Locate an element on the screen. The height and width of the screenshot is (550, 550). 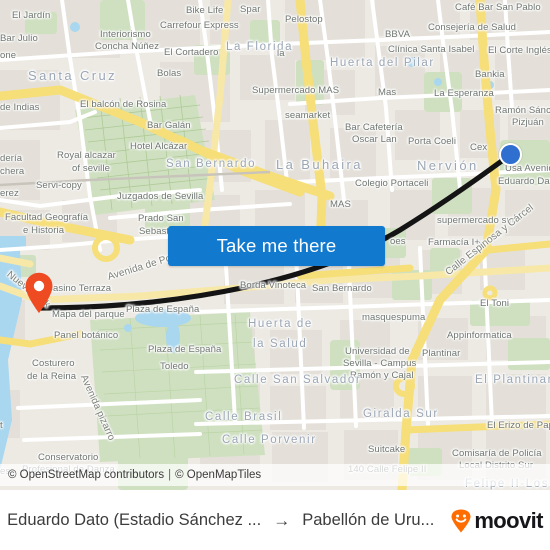
arrow-right-icon: → is located at coordinates (282, 520).